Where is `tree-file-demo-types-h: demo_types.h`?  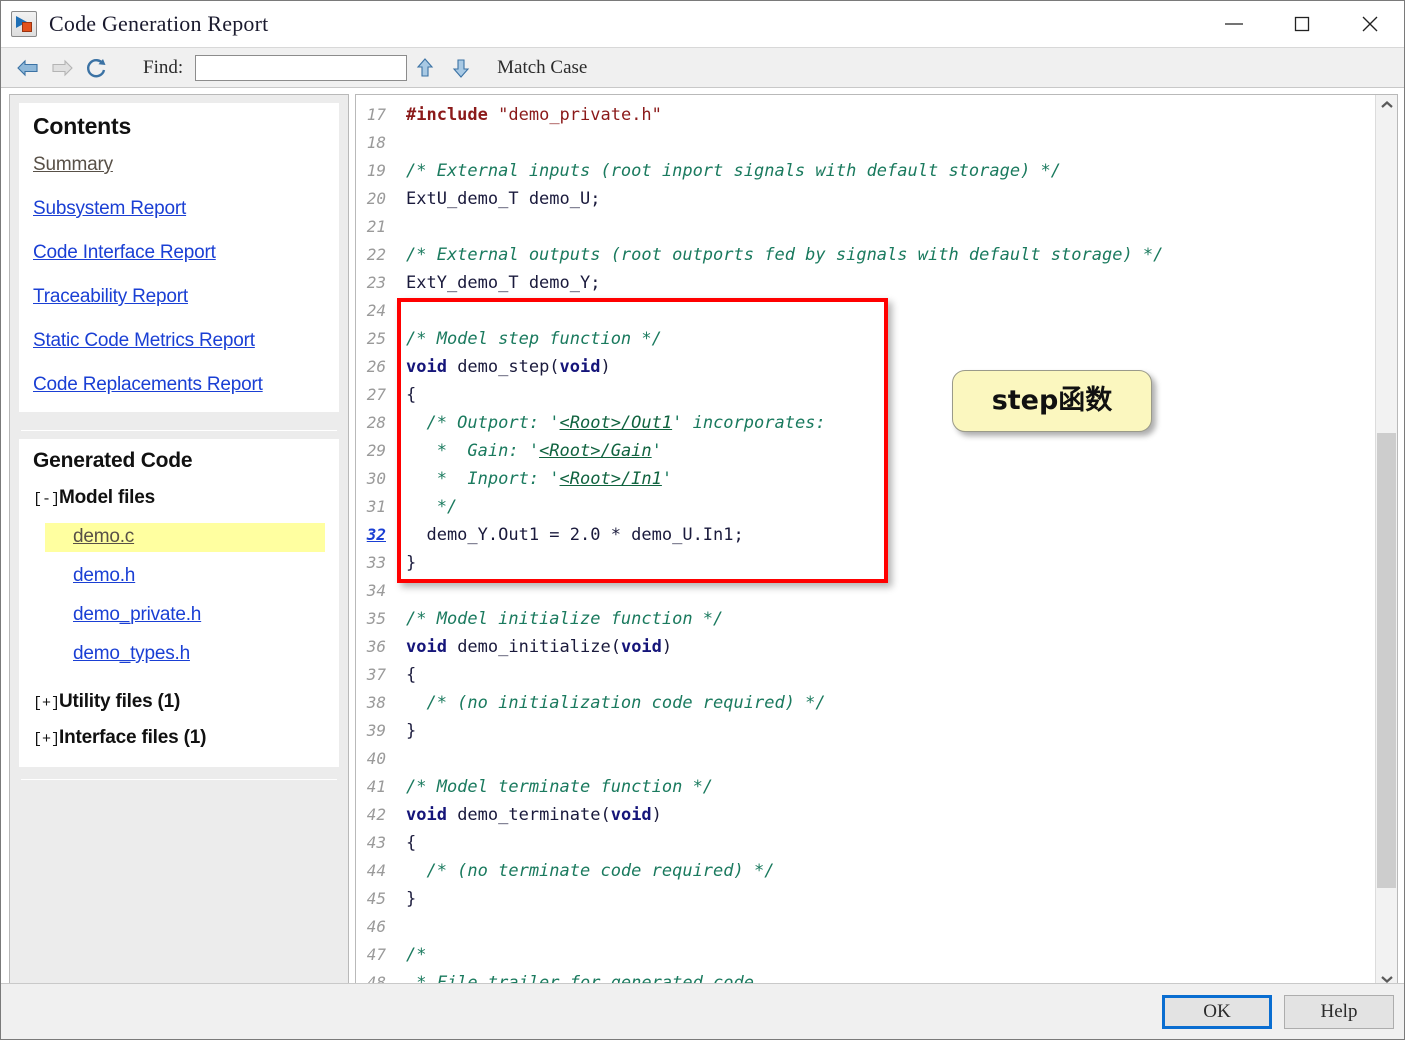 tree-file-demo-types-h: demo_types.h is located at coordinates (179, 654).